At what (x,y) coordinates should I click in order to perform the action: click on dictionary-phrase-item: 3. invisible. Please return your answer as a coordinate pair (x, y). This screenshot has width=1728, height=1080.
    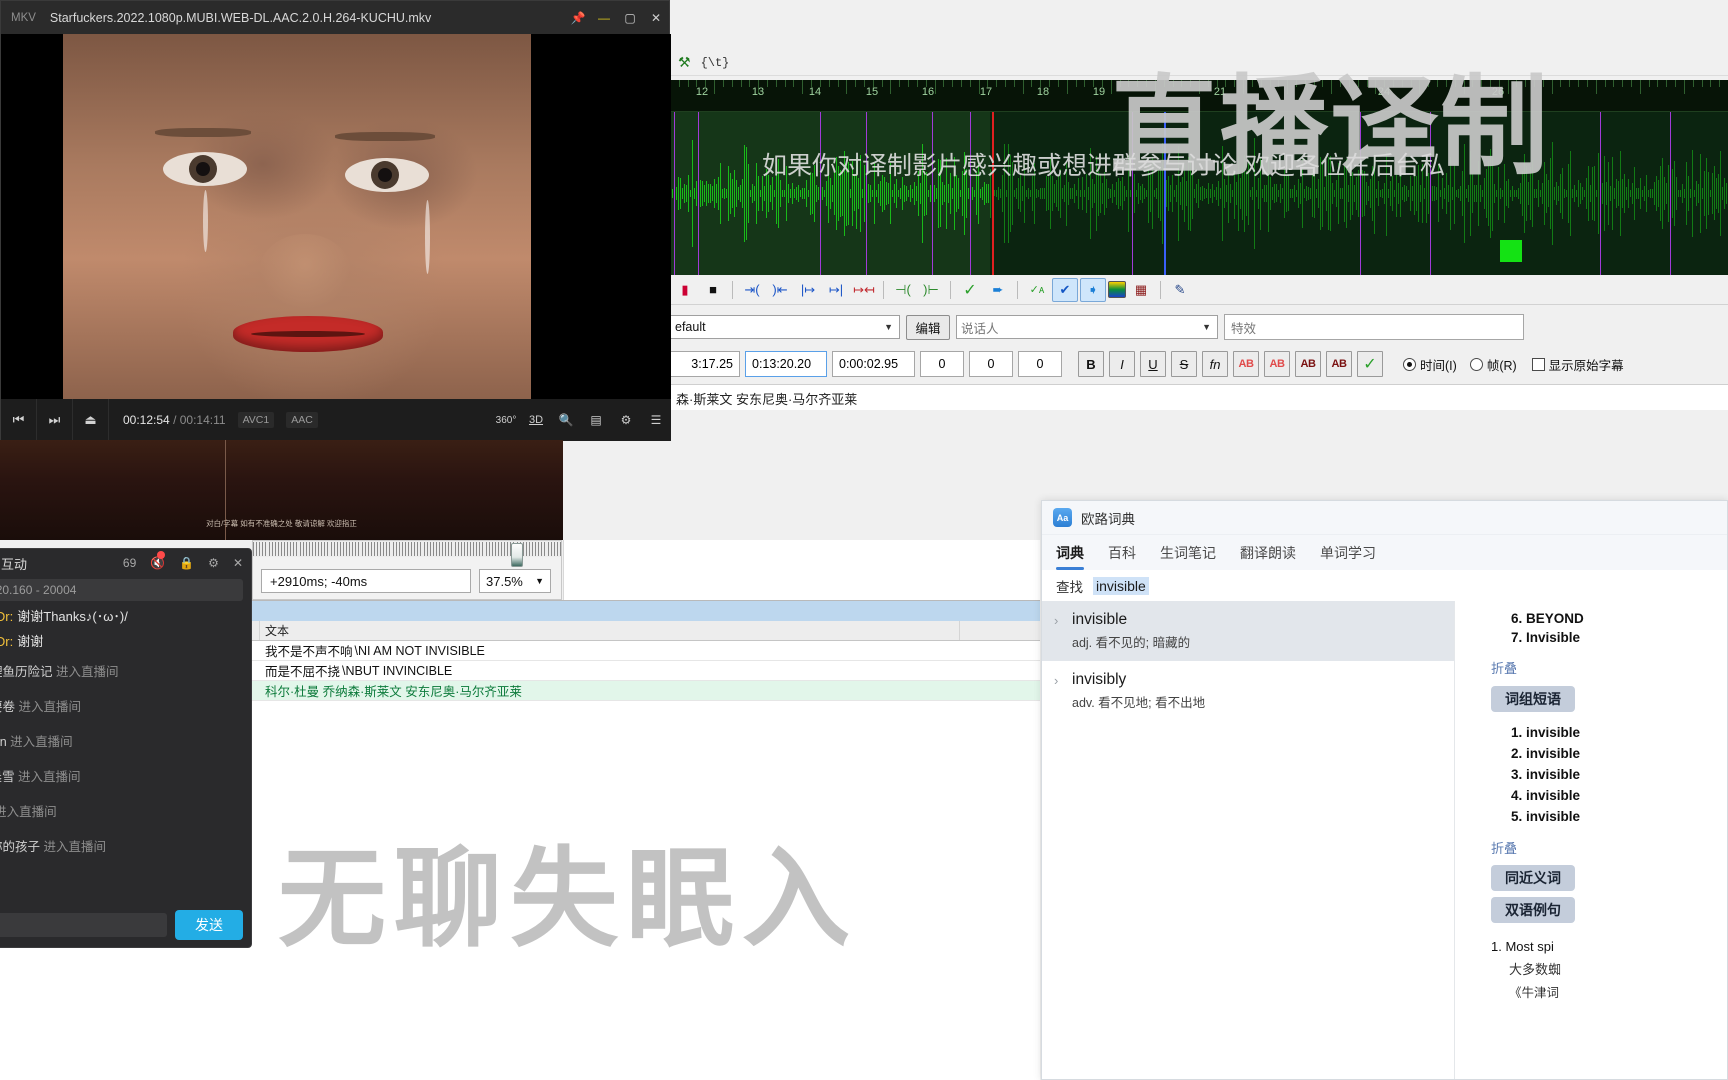
    Looking at the image, I should click on (1591, 774).